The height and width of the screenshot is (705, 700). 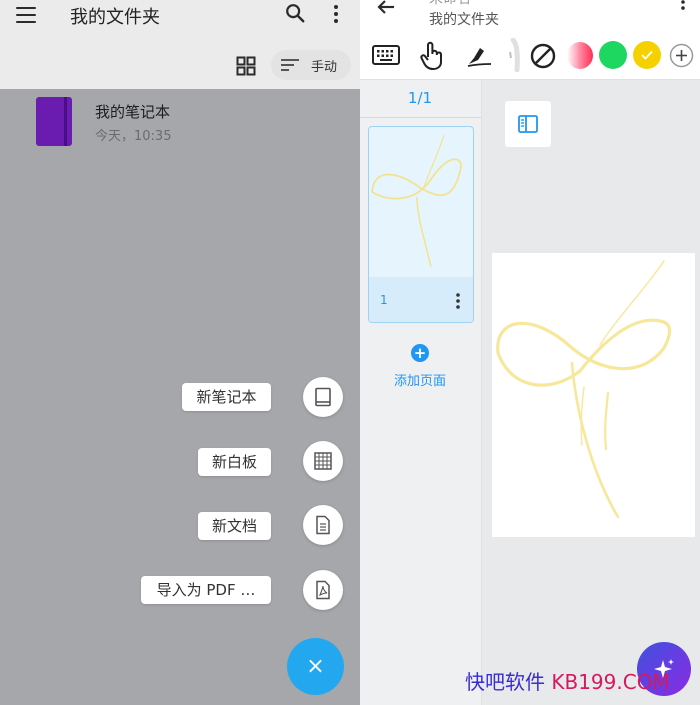 What do you see at coordinates (613, 55) in the screenshot?
I see `color-swatch-green` at bounding box center [613, 55].